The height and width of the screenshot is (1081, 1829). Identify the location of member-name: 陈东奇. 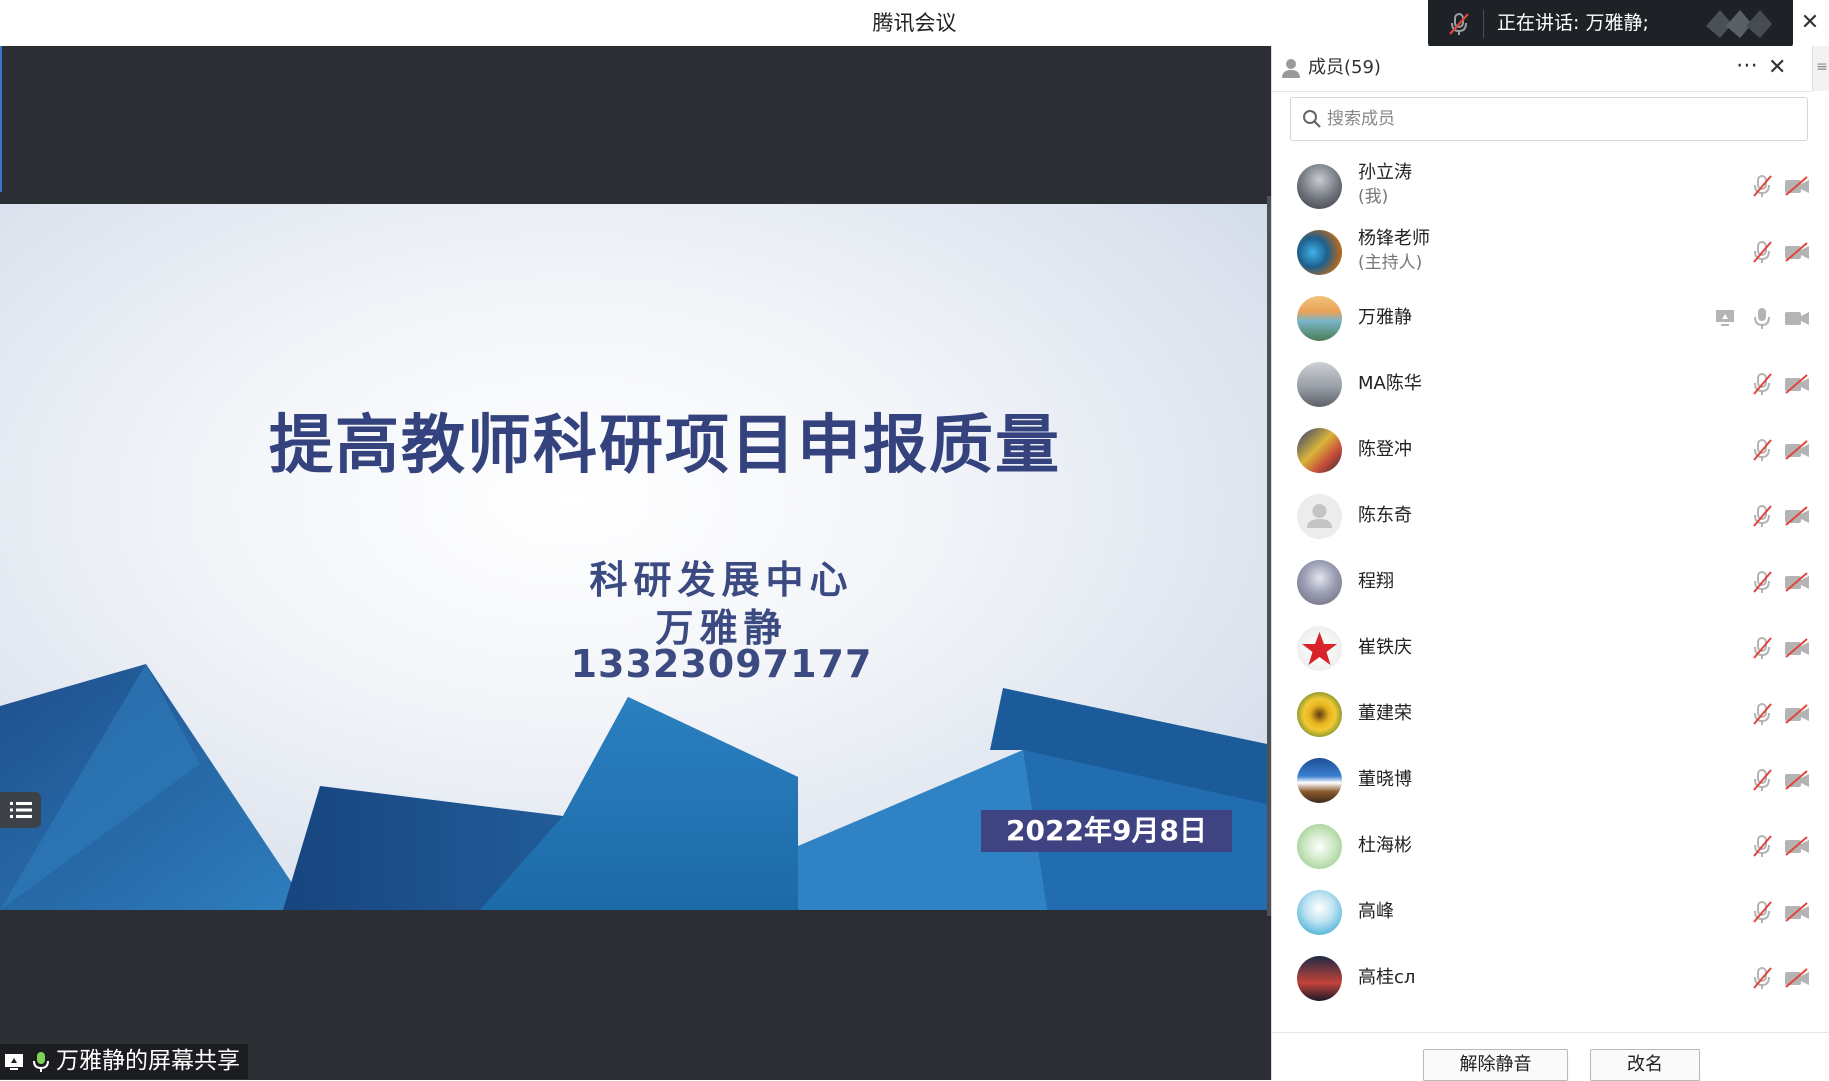
(1385, 515).